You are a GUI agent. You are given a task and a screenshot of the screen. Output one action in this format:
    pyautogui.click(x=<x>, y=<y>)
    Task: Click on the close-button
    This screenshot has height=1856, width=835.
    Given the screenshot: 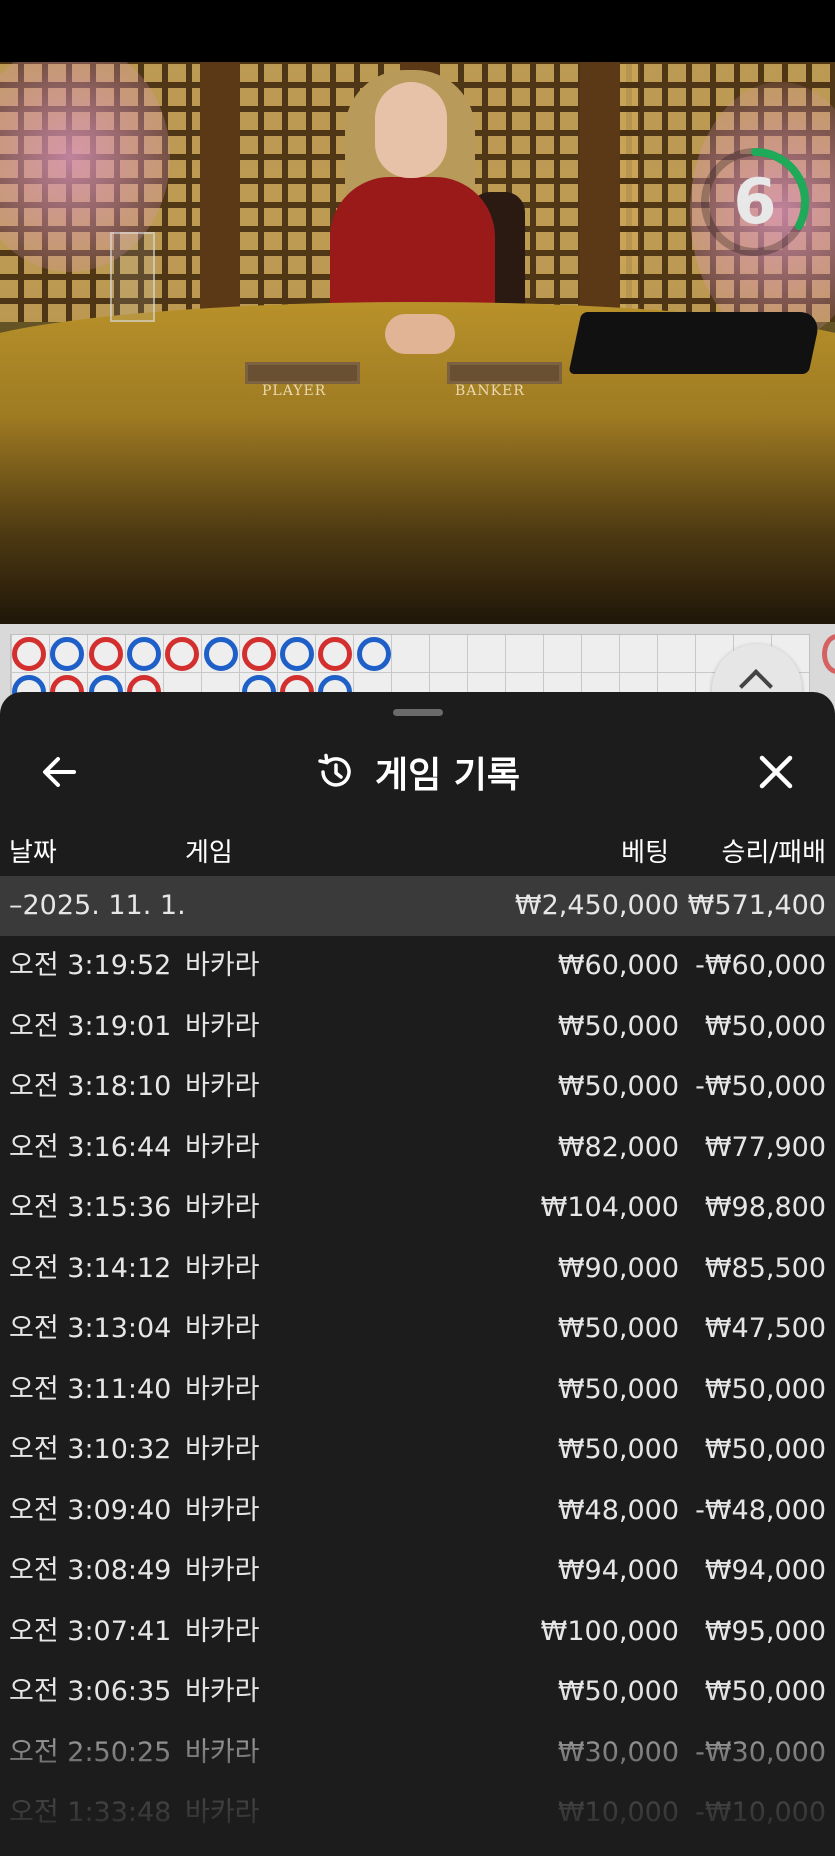 What is the action you would take?
    pyautogui.click(x=776, y=772)
    